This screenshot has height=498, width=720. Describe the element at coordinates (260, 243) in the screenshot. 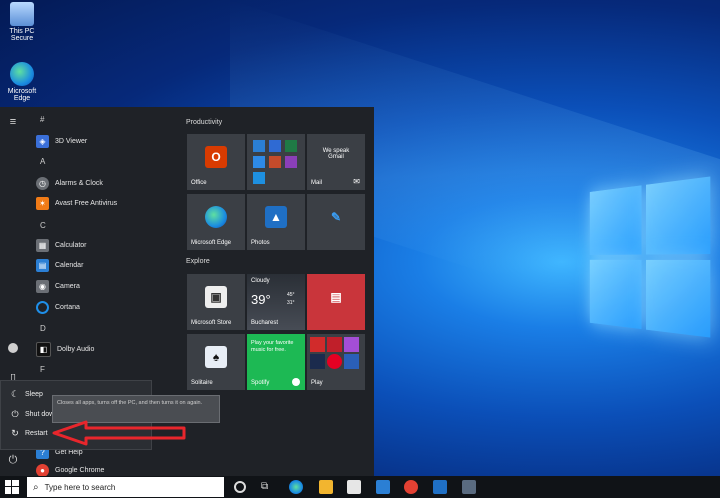

I see `tile-label: Photos` at that location.